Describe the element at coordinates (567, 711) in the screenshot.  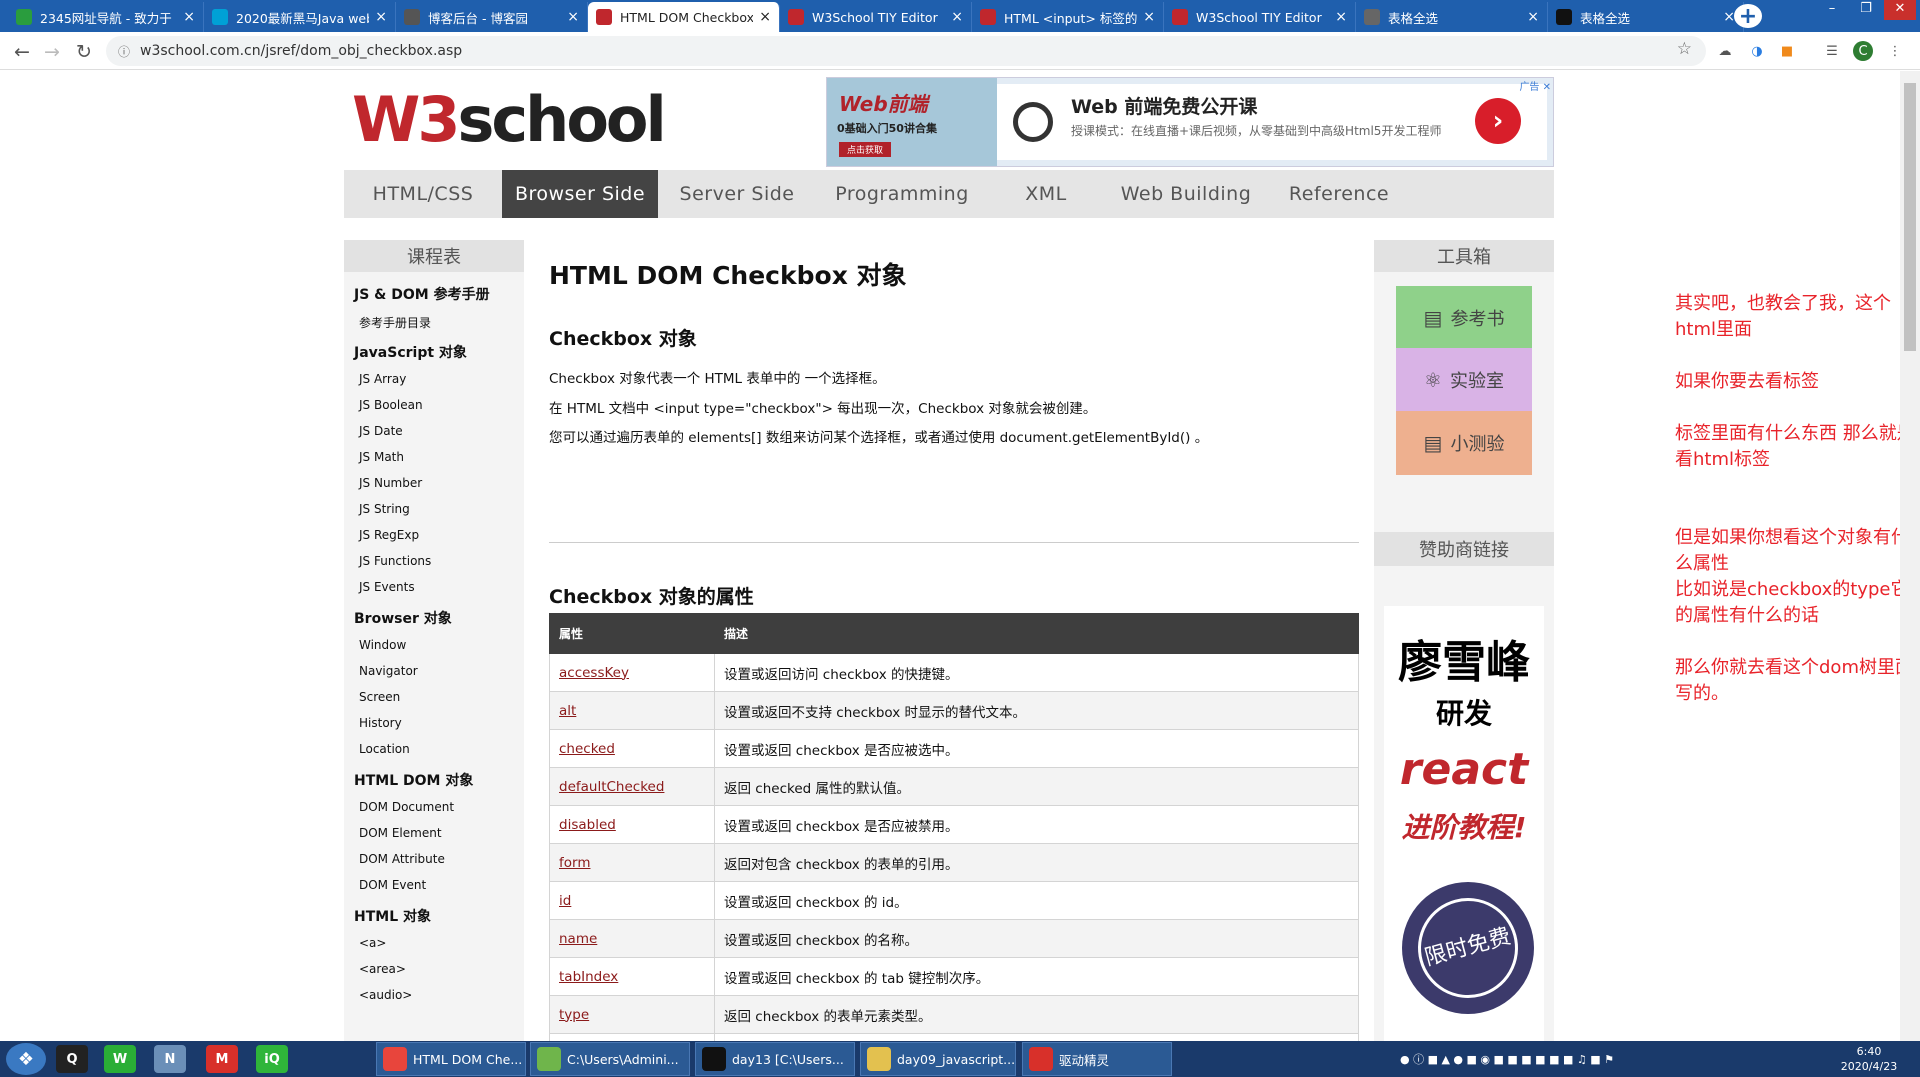
I see `property-link: alt` at that location.